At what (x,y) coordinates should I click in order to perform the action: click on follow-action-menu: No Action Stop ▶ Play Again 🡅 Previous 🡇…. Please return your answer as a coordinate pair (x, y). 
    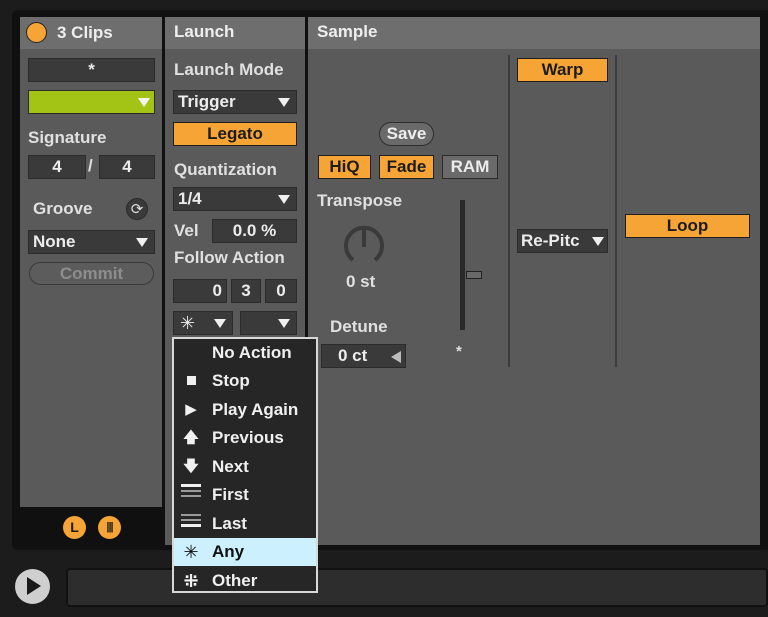
    Looking at the image, I should click on (245, 465).